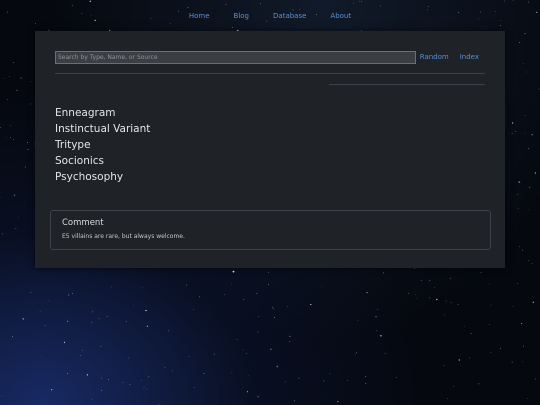 The width and height of the screenshot is (540, 405). What do you see at coordinates (241, 16) in the screenshot?
I see `nav-blog-link: Blog` at bounding box center [241, 16].